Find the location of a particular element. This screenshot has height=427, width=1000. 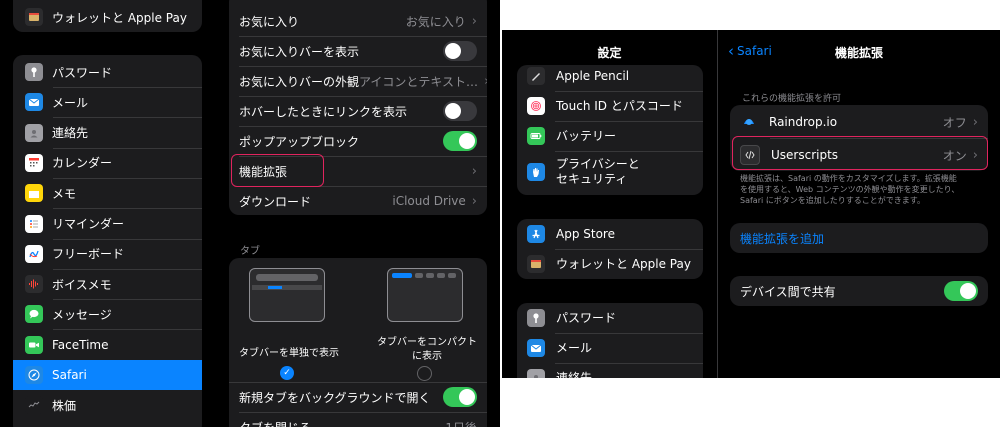

row-label: ポップアップブロック is located at coordinates (299, 141).